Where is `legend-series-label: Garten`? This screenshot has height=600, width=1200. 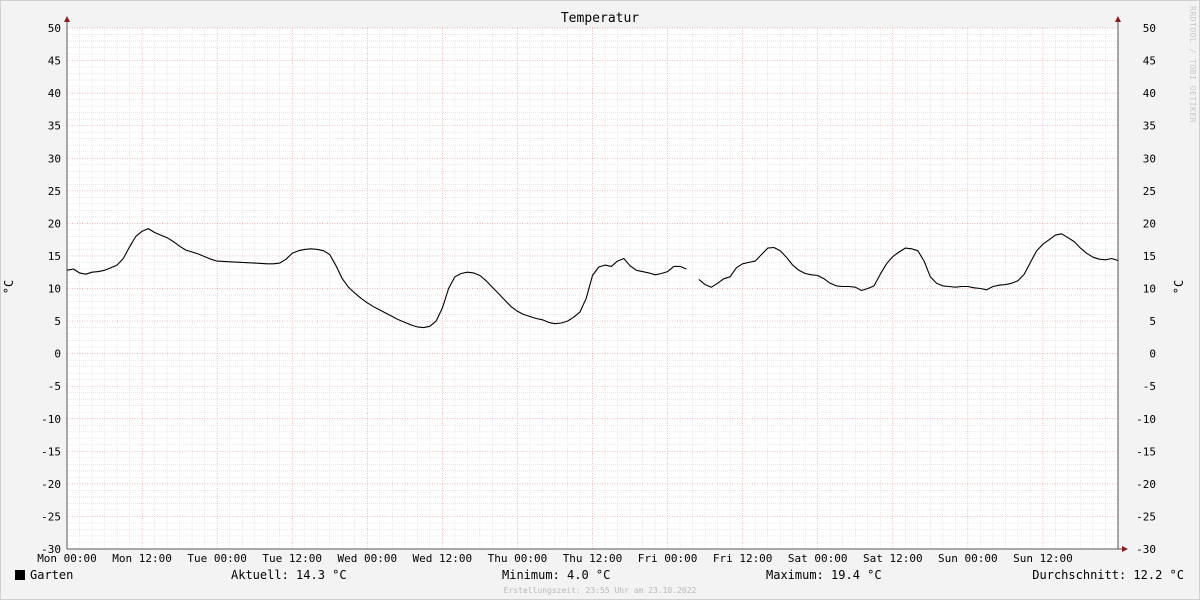
legend-series-label: Garten is located at coordinates (52, 575).